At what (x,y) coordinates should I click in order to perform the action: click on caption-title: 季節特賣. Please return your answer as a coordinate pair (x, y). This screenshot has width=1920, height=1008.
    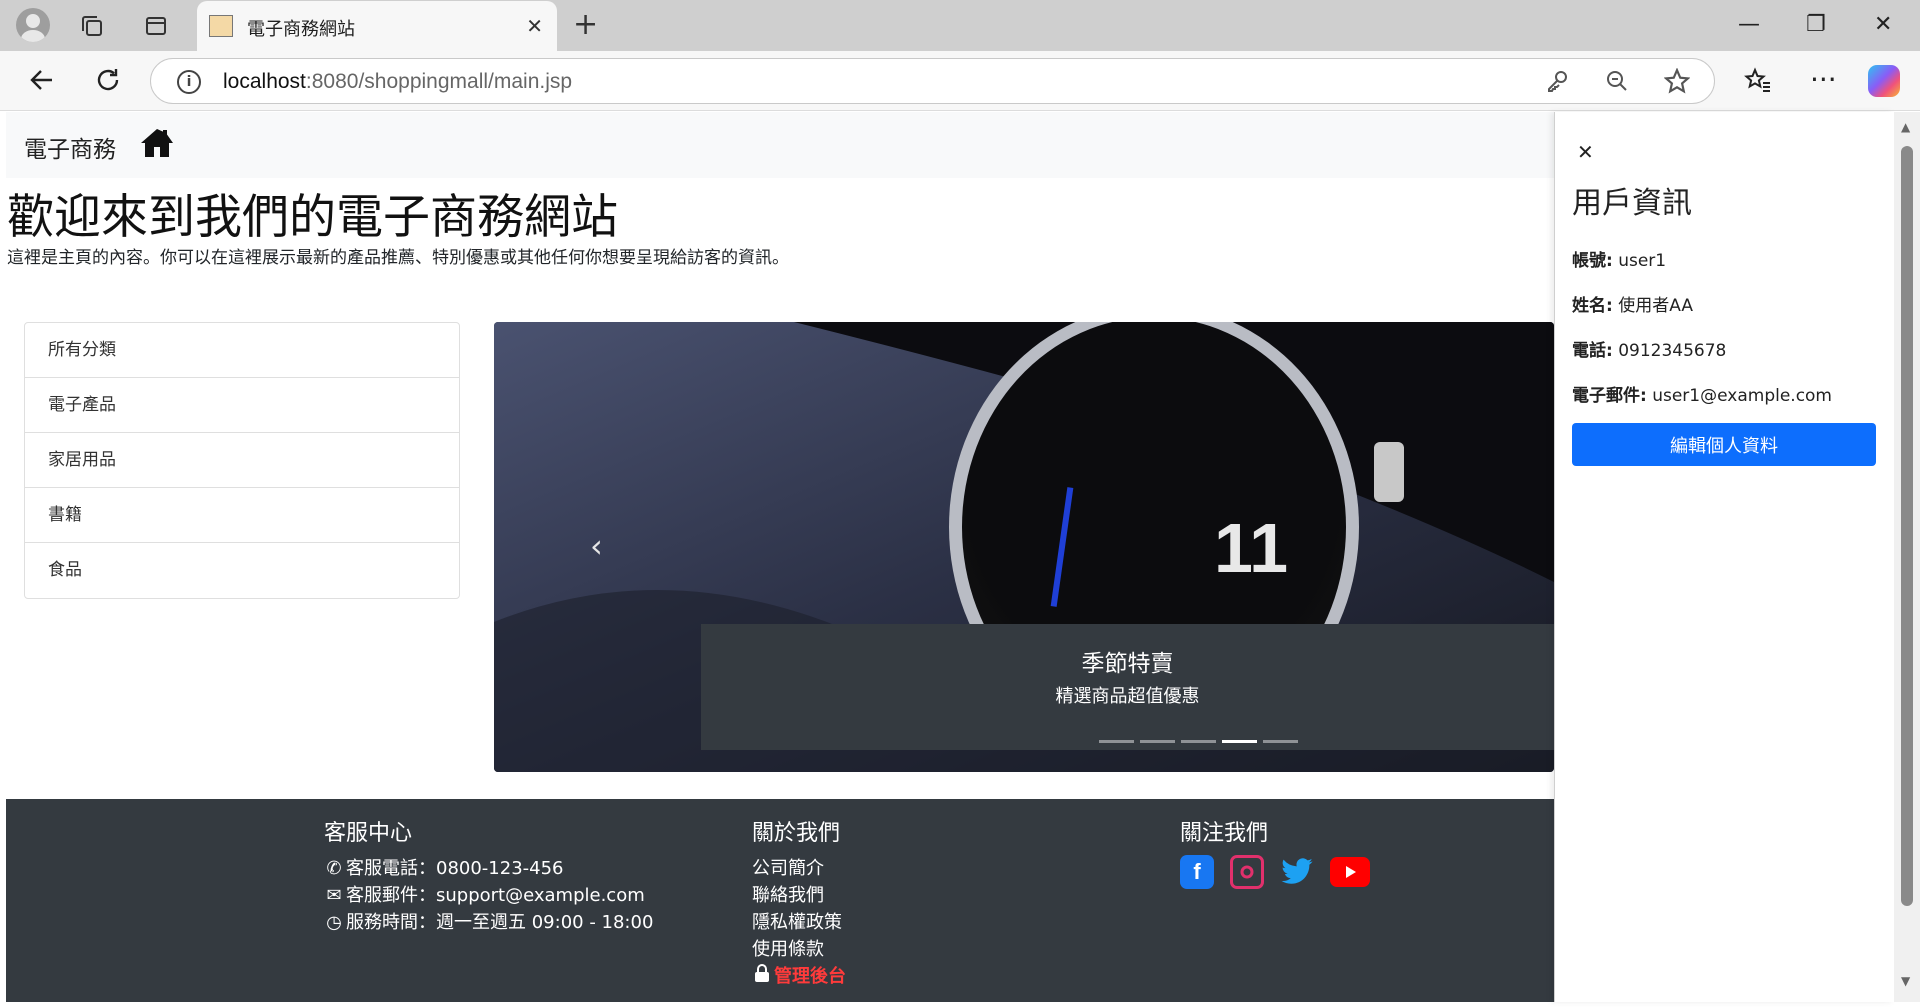
    Looking at the image, I should click on (1127, 664).